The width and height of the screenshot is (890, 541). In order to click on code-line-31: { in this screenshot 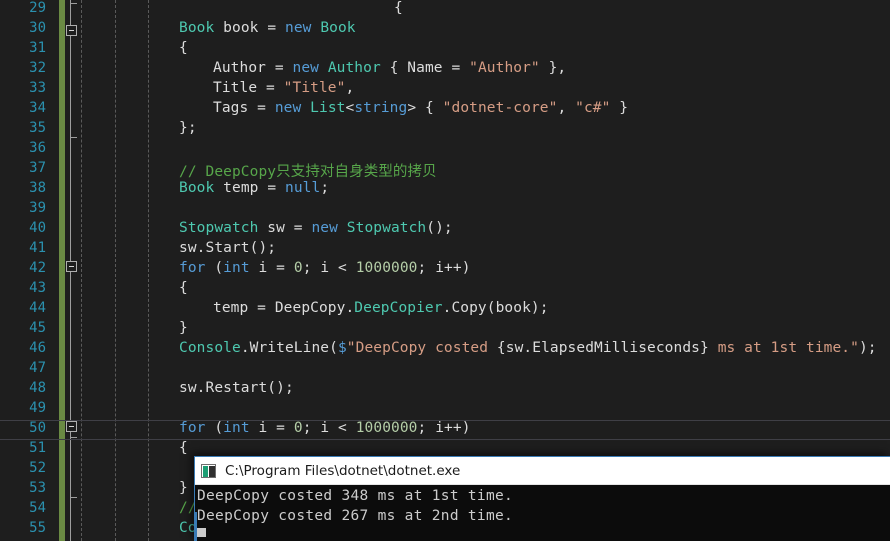, I will do `click(183, 48)`.